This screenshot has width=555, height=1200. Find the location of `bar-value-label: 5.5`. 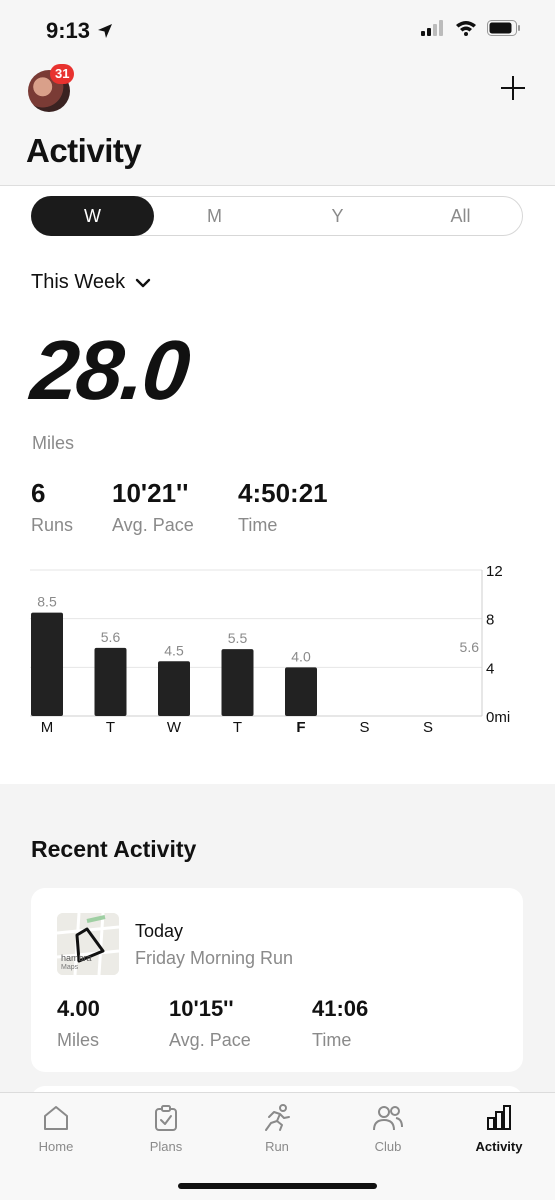

bar-value-label: 5.5 is located at coordinates (238, 638).